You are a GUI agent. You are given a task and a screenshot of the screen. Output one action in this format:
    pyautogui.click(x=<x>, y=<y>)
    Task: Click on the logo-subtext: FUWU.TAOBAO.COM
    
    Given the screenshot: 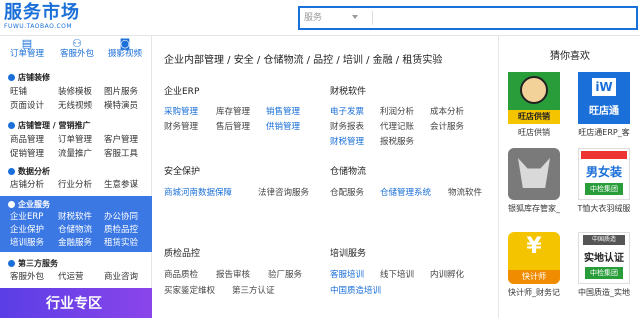 What is the action you would take?
    pyautogui.click(x=38, y=26)
    